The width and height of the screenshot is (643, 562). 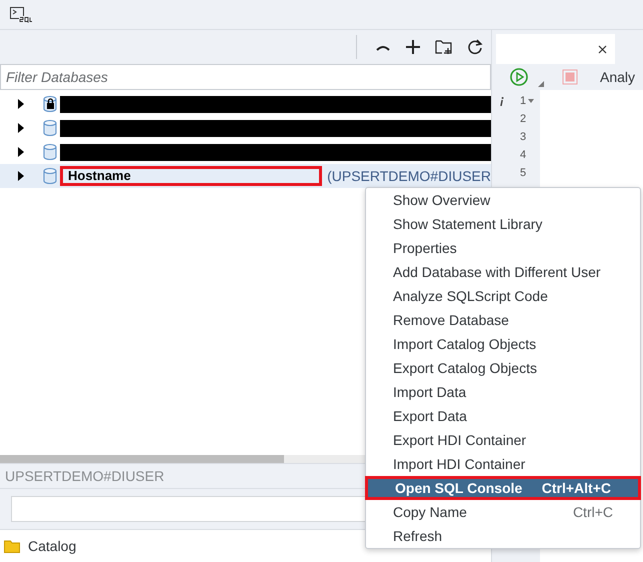 I want to click on analyze-menu: Analy, so click(x=618, y=77).